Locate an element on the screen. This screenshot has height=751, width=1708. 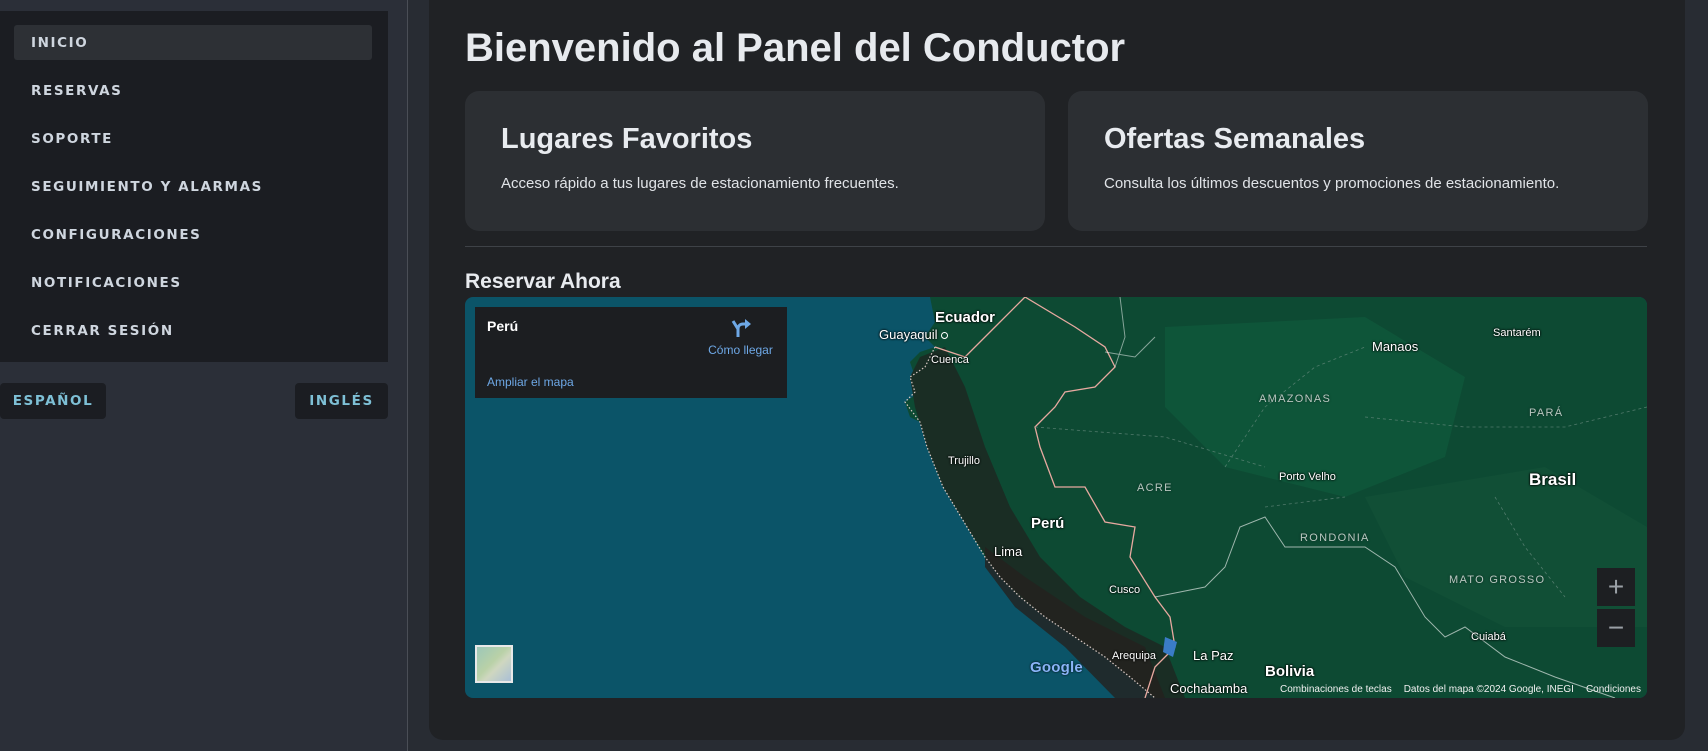
map-label-santarem: Santarém is located at coordinates (1517, 333).